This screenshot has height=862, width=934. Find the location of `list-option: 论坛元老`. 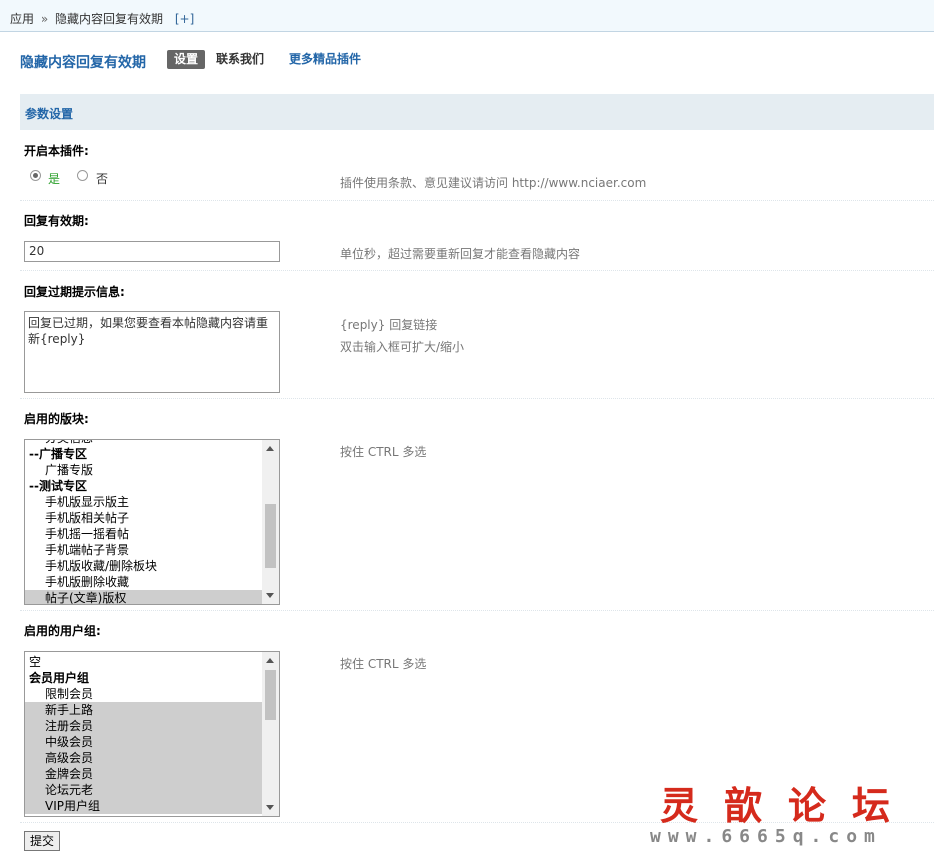

list-option: 论坛元老 is located at coordinates (143, 790).